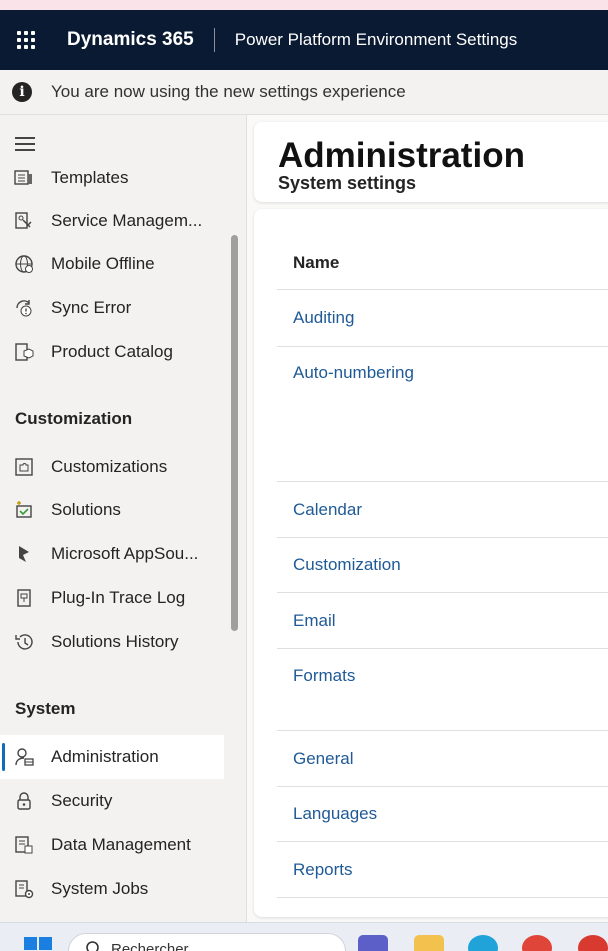 The width and height of the screenshot is (608, 951). Describe the element at coordinates (24, 598) in the screenshot. I see `trace-log-icon` at that location.